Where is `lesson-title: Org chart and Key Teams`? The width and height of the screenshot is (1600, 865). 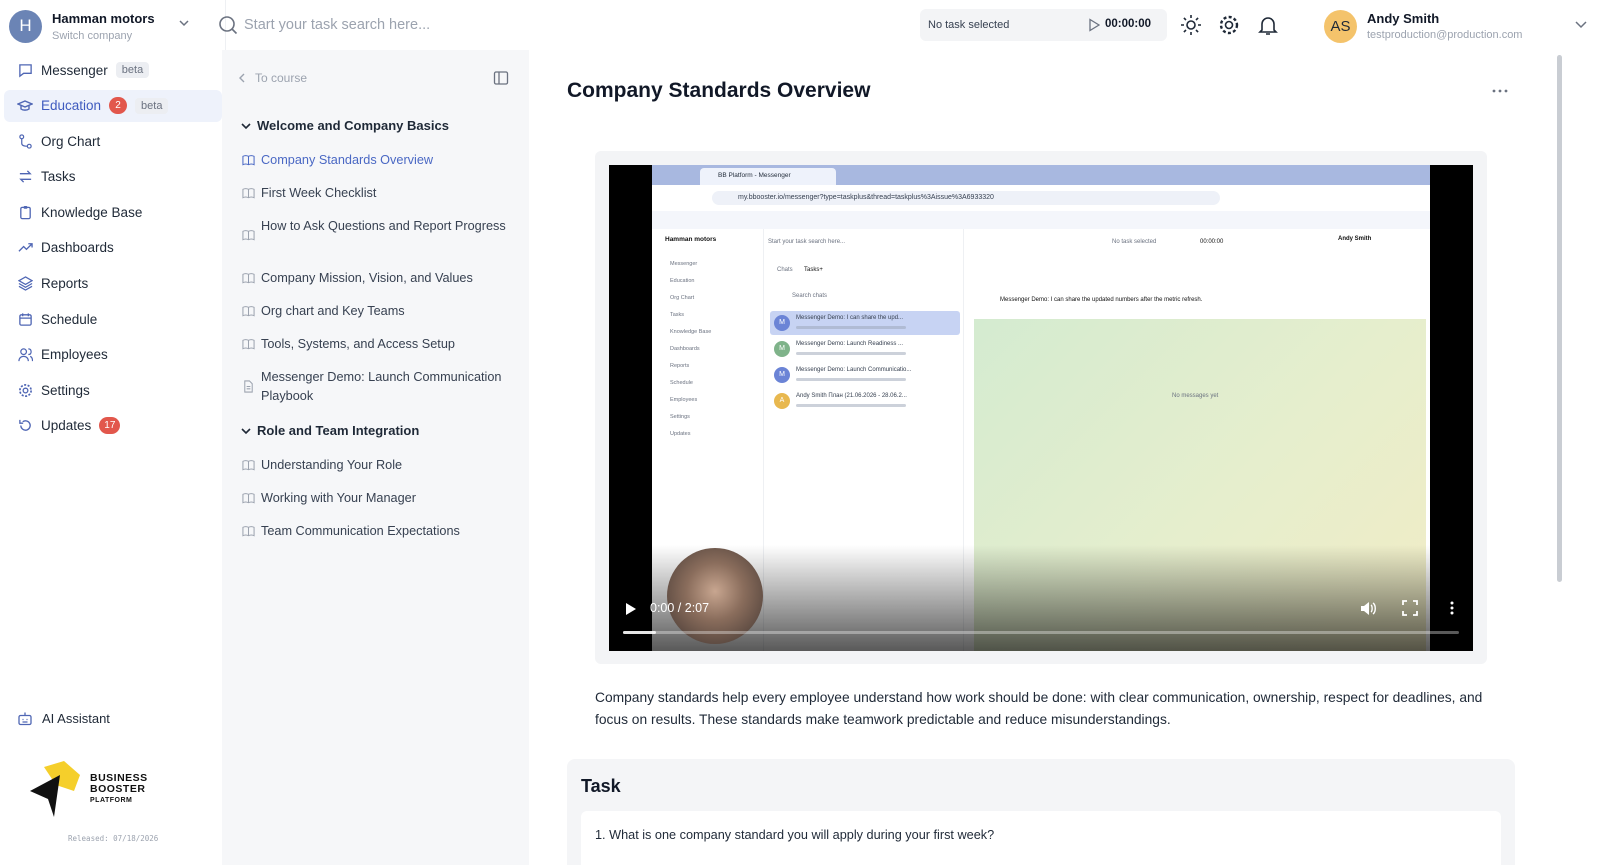
lesson-title: Org chart and Key Teams is located at coordinates (333, 311).